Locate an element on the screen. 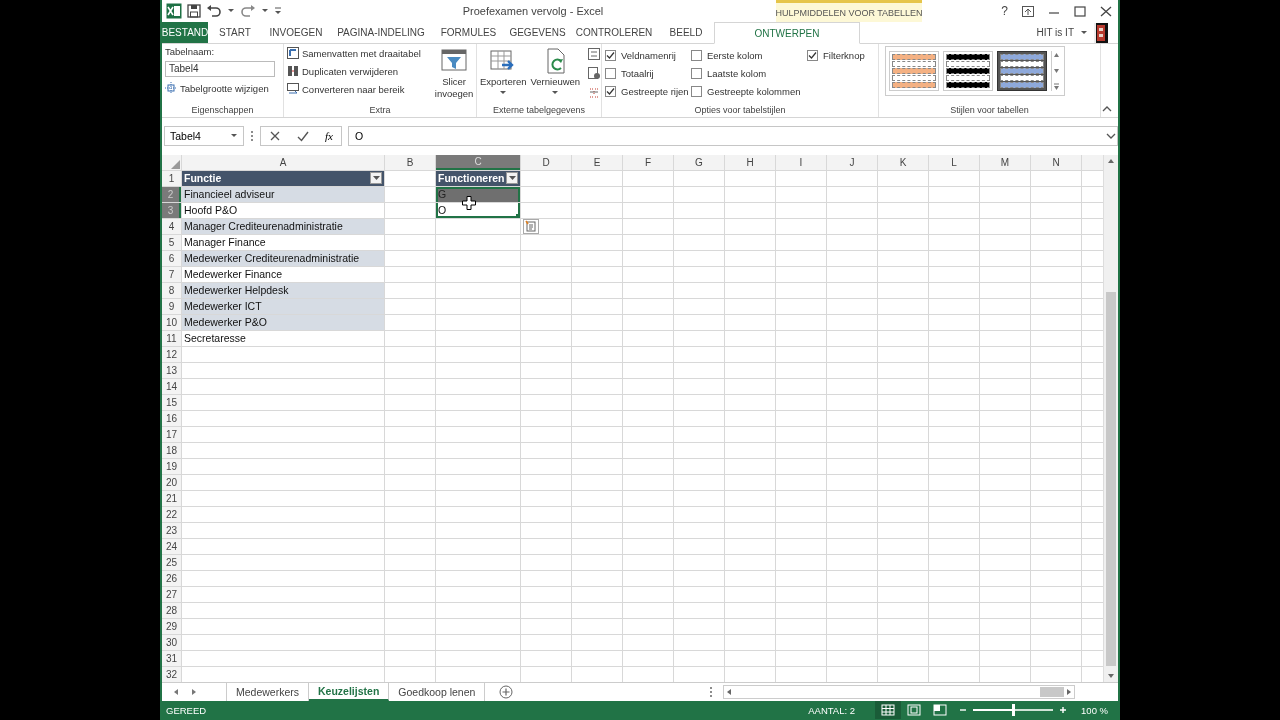 The height and width of the screenshot is (720, 1280). ribbon-tab: GEGEVENS is located at coordinates (537, 33).